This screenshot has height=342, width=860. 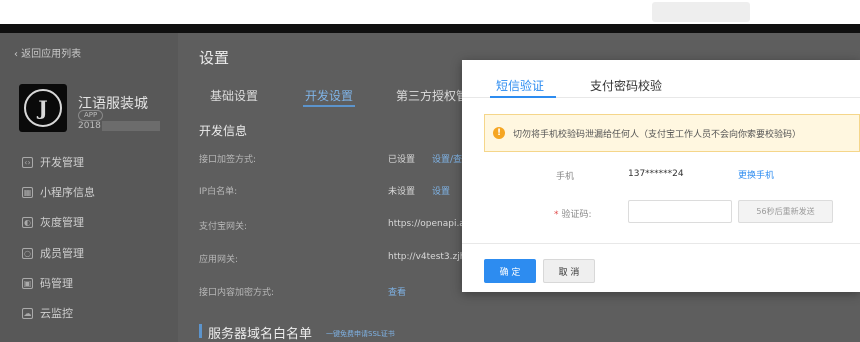 I want to click on code-label: 验证码:, so click(x=576, y=215).